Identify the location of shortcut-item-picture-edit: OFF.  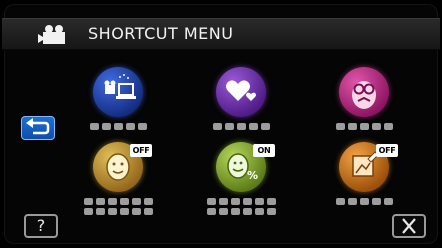
(364, 181).